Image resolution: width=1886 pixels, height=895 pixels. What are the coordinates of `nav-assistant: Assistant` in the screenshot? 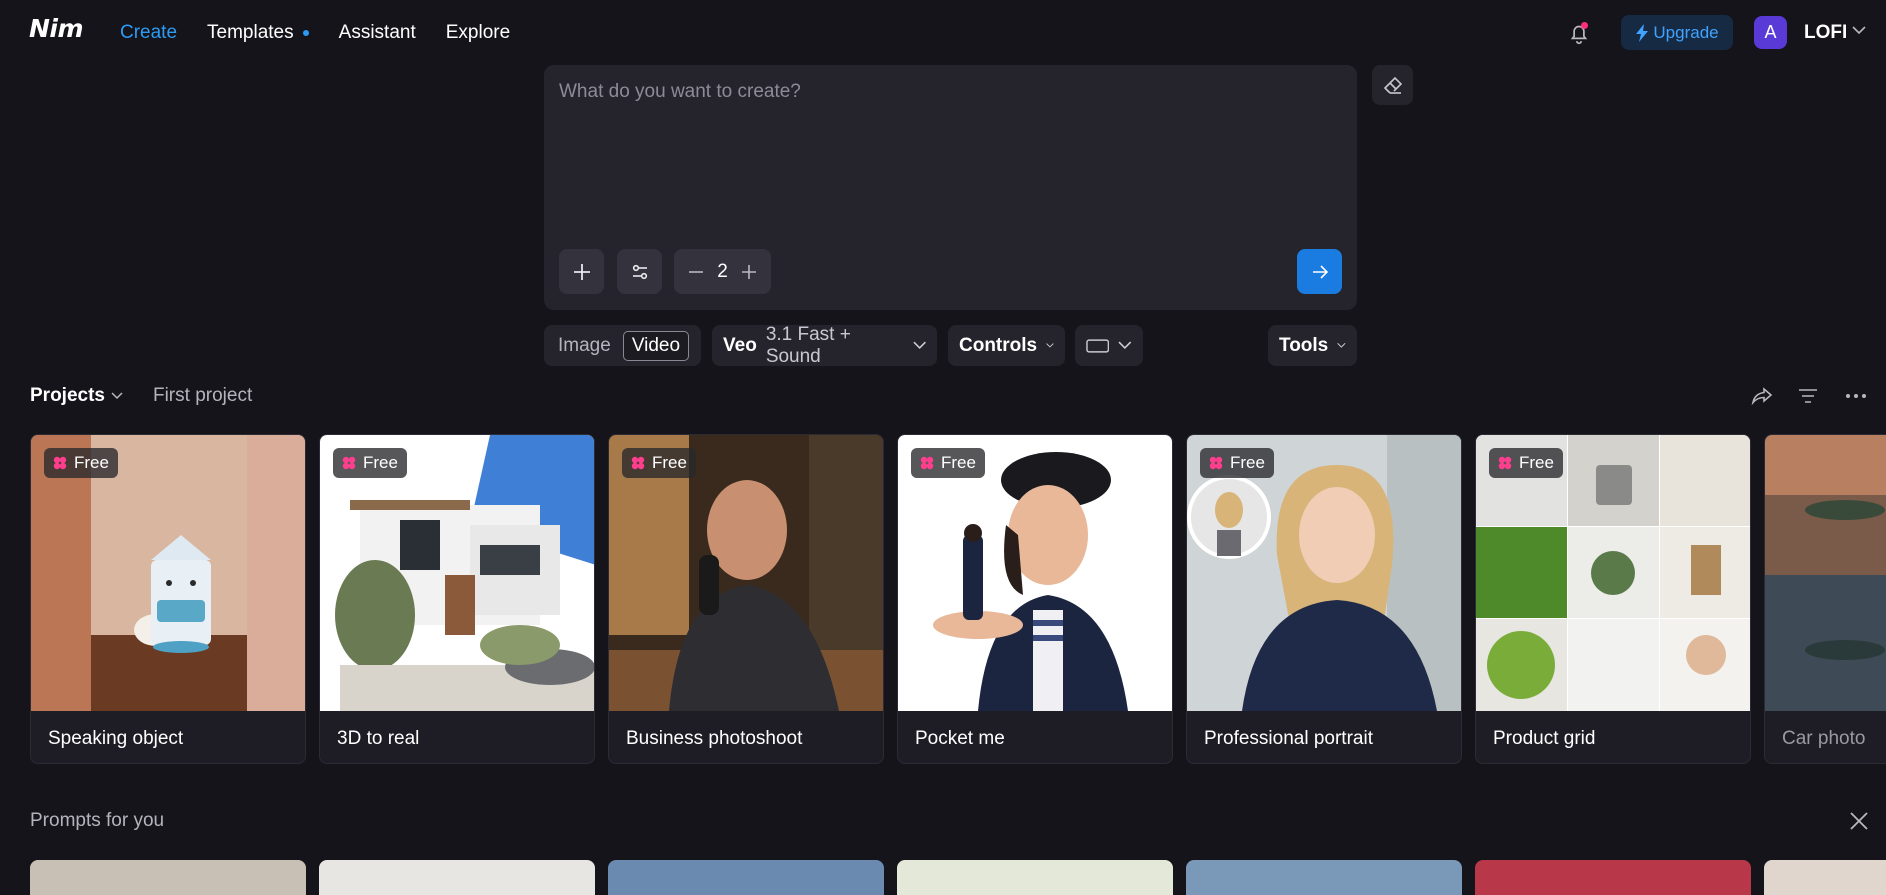 It's located at (377, 33).